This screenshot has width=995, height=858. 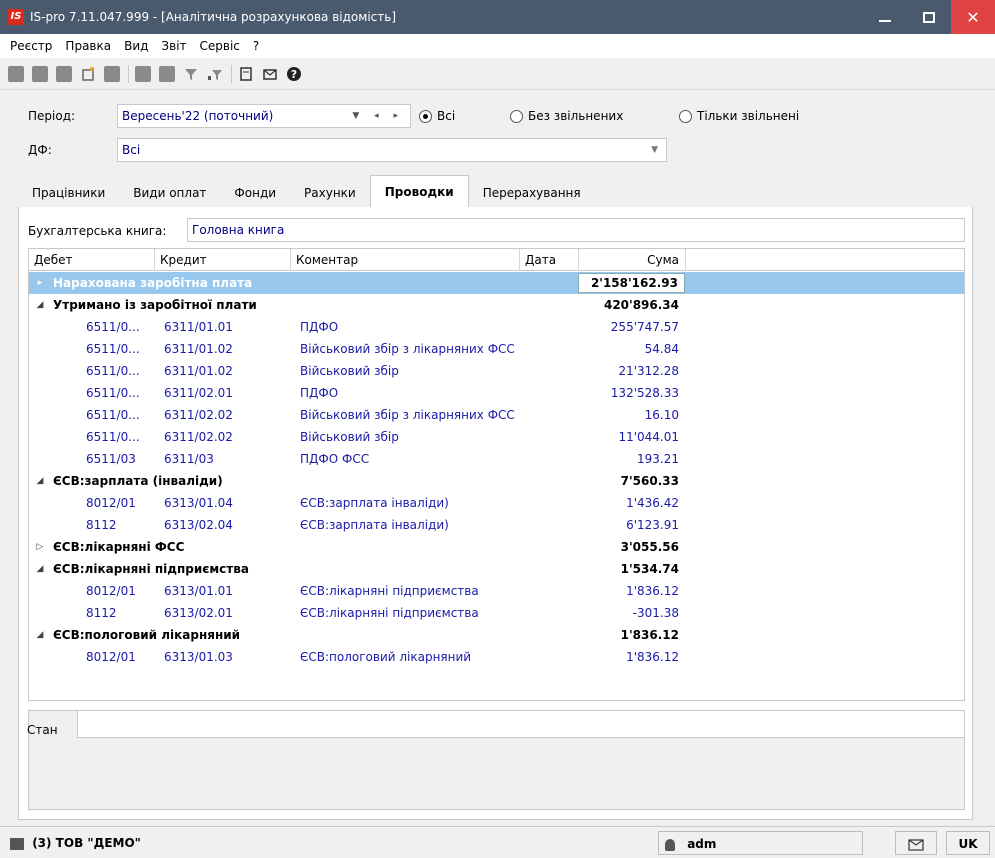 What do you see at coordinates (885, 17) in the screenshot?
I see `minimize-button` at bounding box center [885, 17].